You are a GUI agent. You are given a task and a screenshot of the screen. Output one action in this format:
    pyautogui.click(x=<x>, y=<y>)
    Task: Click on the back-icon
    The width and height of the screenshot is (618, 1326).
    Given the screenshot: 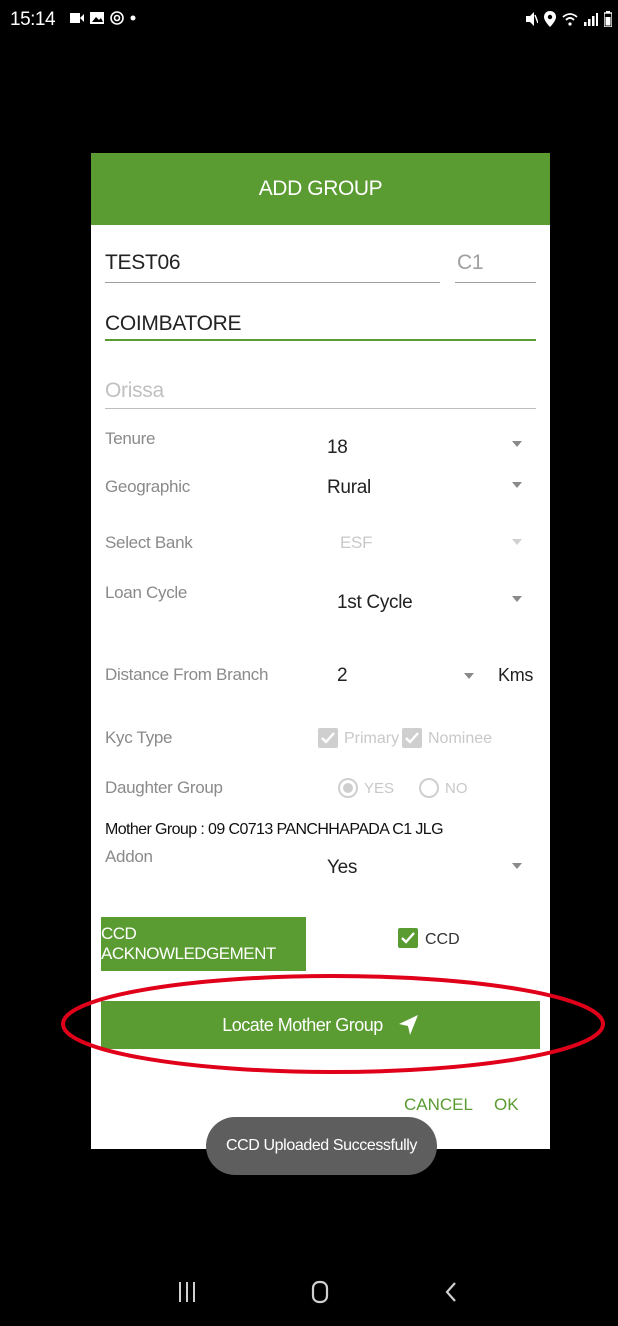 What is the action you would take?
    pyautogui.click(x=451, y=1292)
    